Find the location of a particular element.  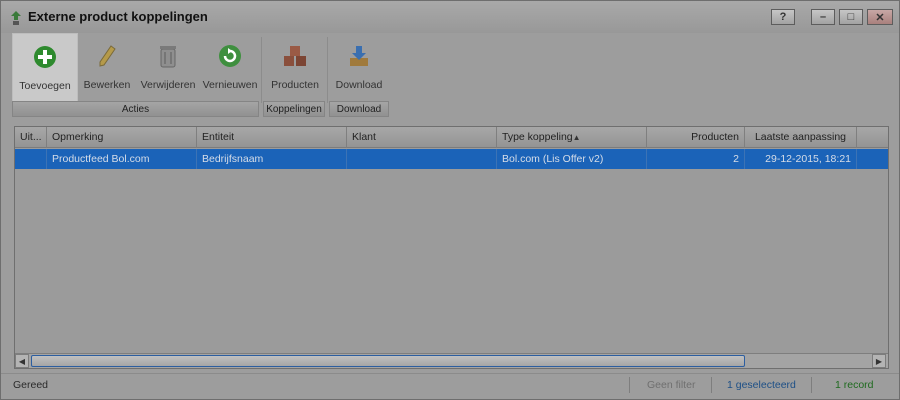

refresh-button: Vernieuwen is located at coordinates (230, 68).